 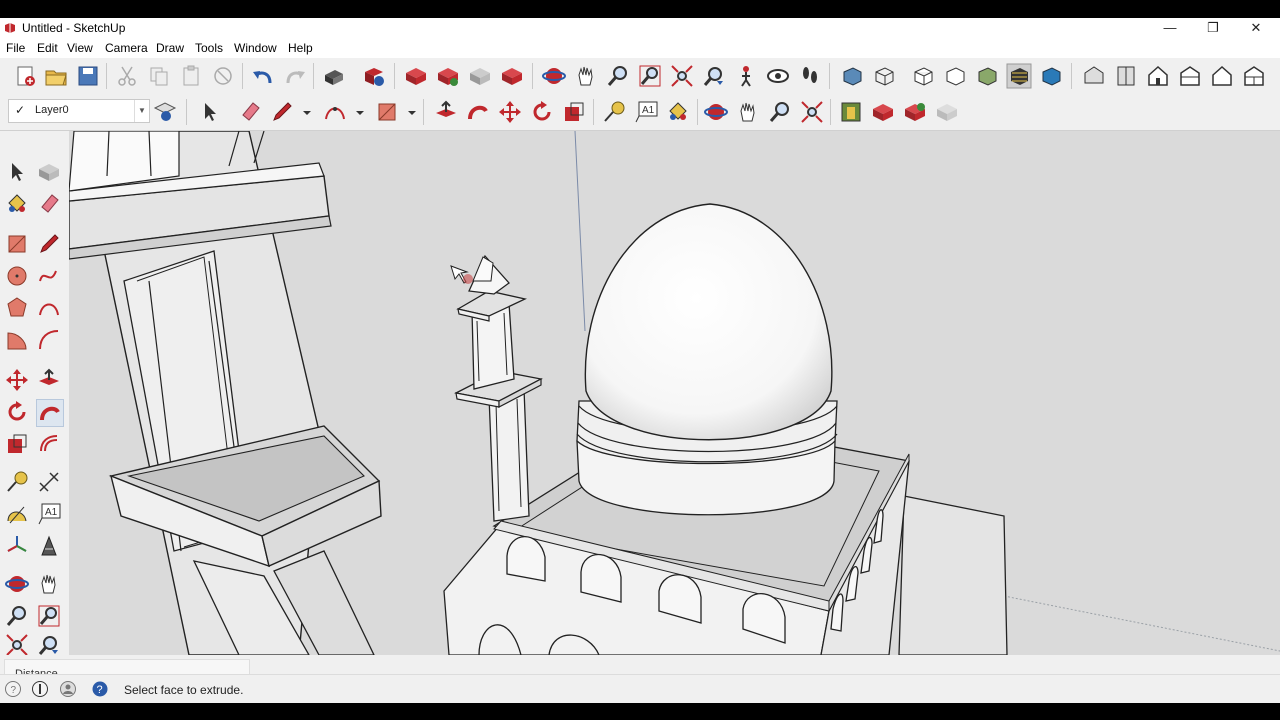 What do you see at coordinates (1190, 76) in the screenshot?
I see `right-view-icon` at bounding box center [1190, 76].